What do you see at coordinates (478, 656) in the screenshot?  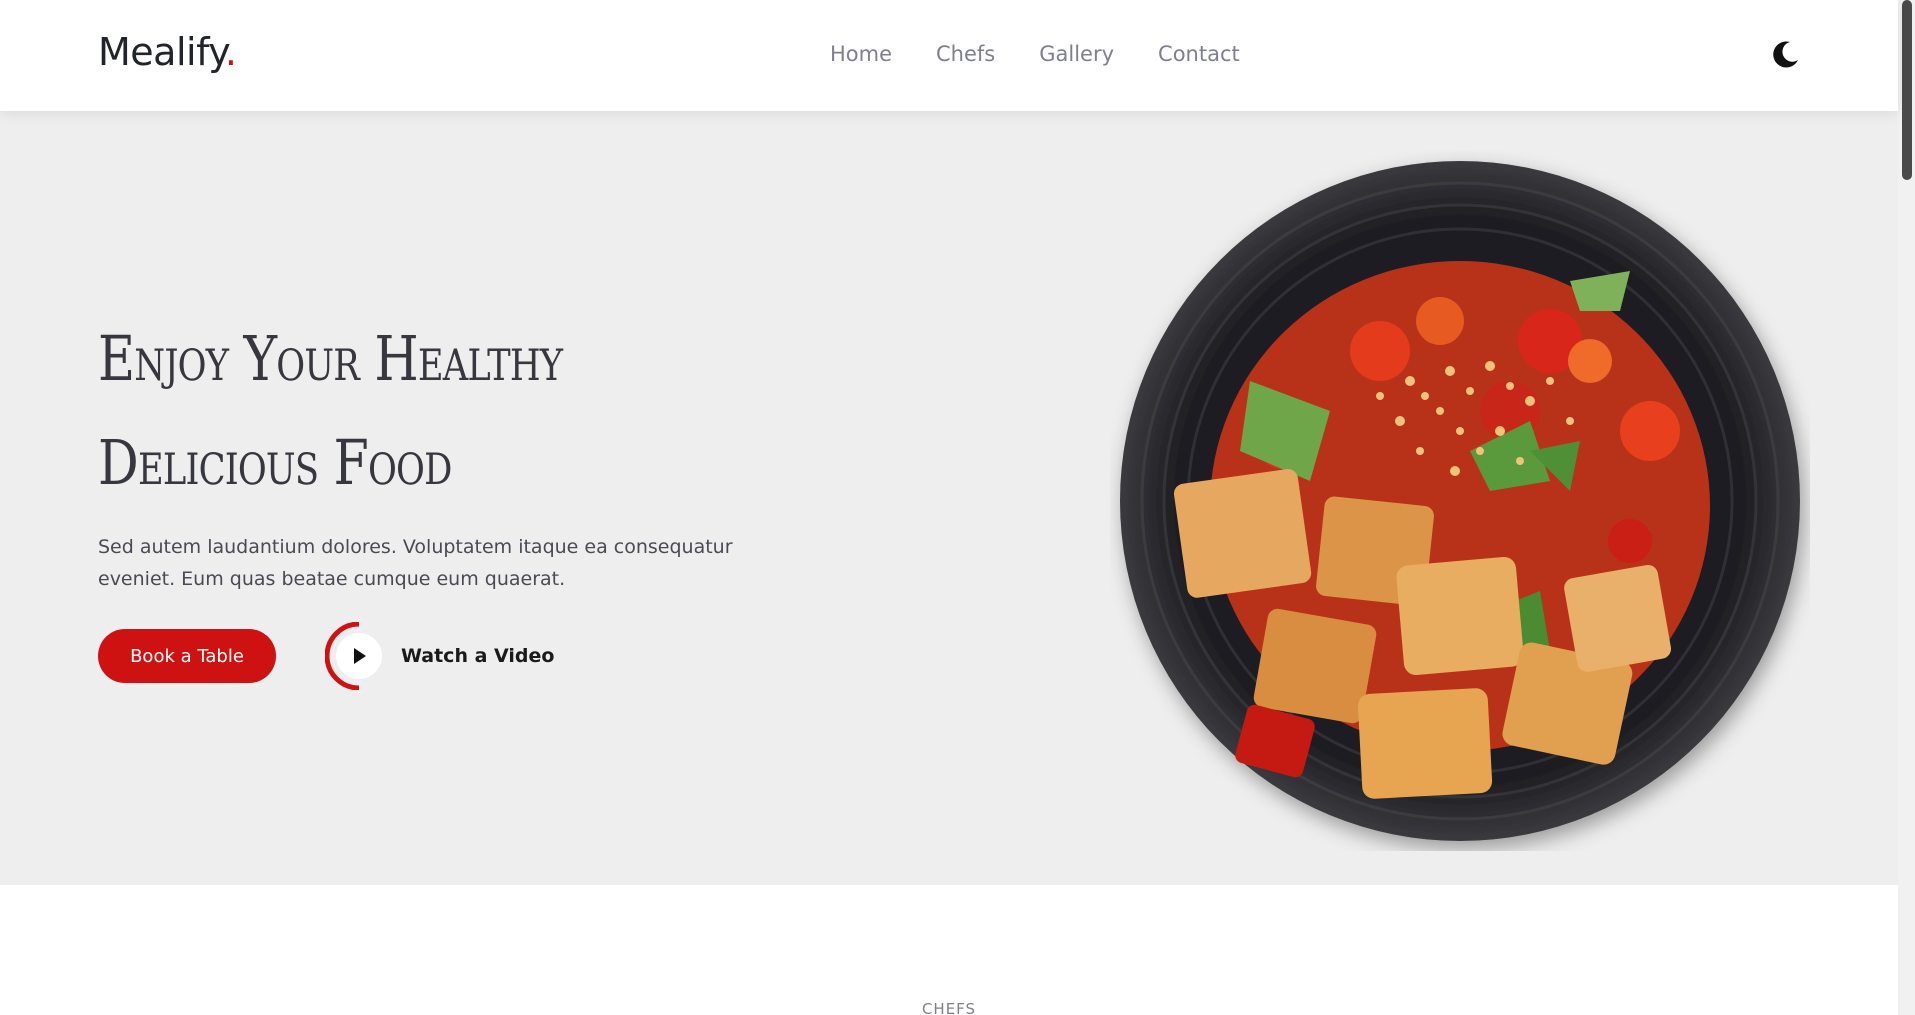 I see `watch-video-label: Watch a Video` at bounding box center [478, 656].